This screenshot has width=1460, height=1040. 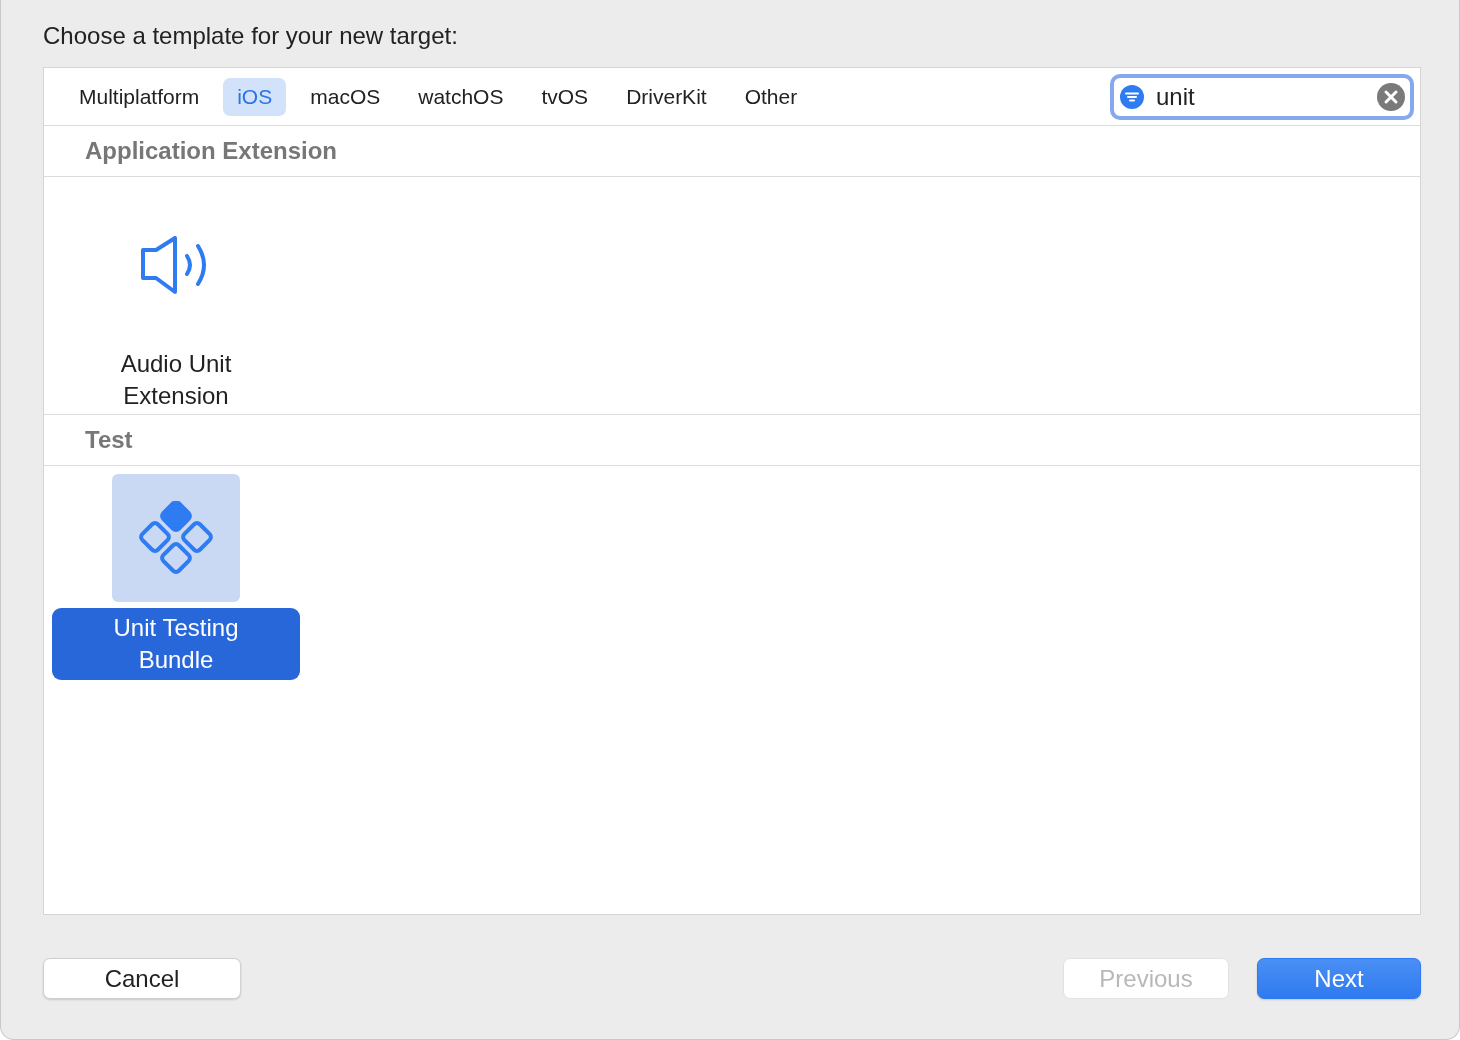 I want to click on template-label: Audio Unit Extension, so click(x=176, y=380).